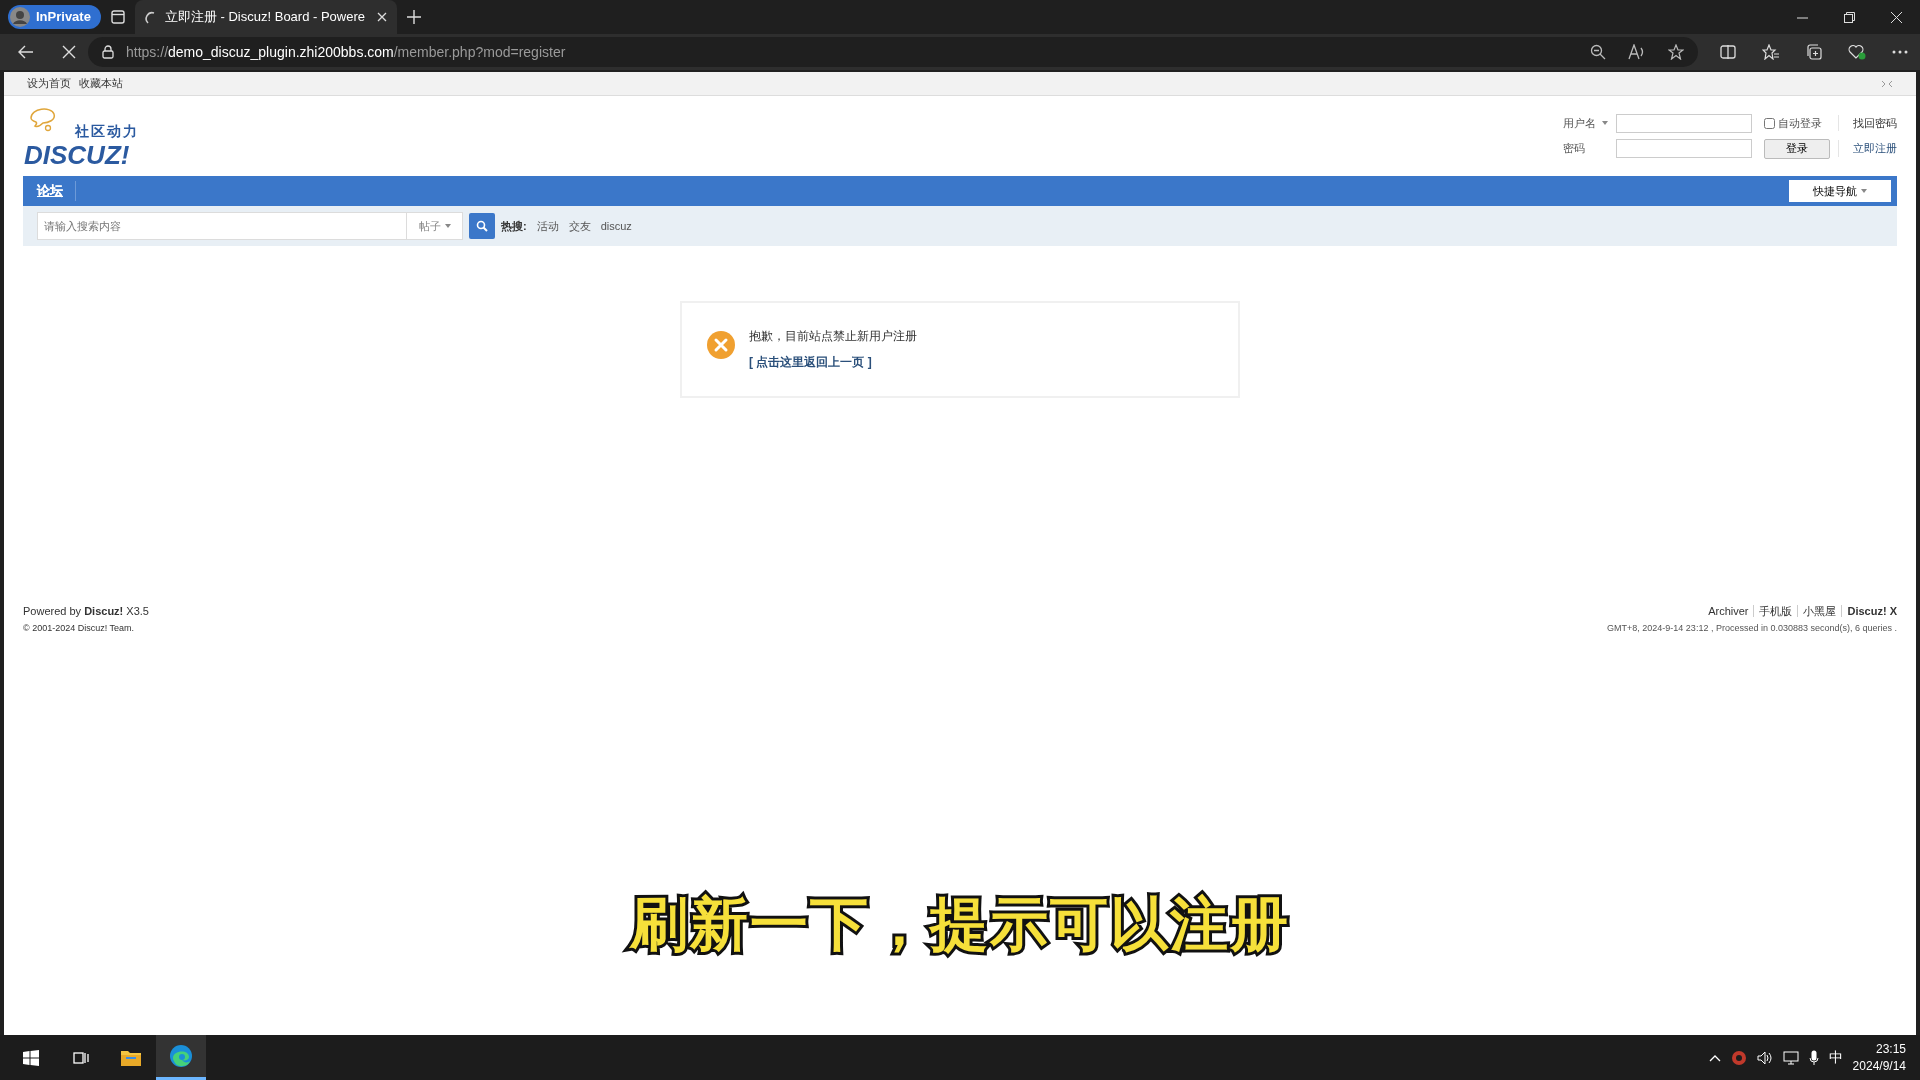  I want to click on split-screen-icon, so click(1728, 52).